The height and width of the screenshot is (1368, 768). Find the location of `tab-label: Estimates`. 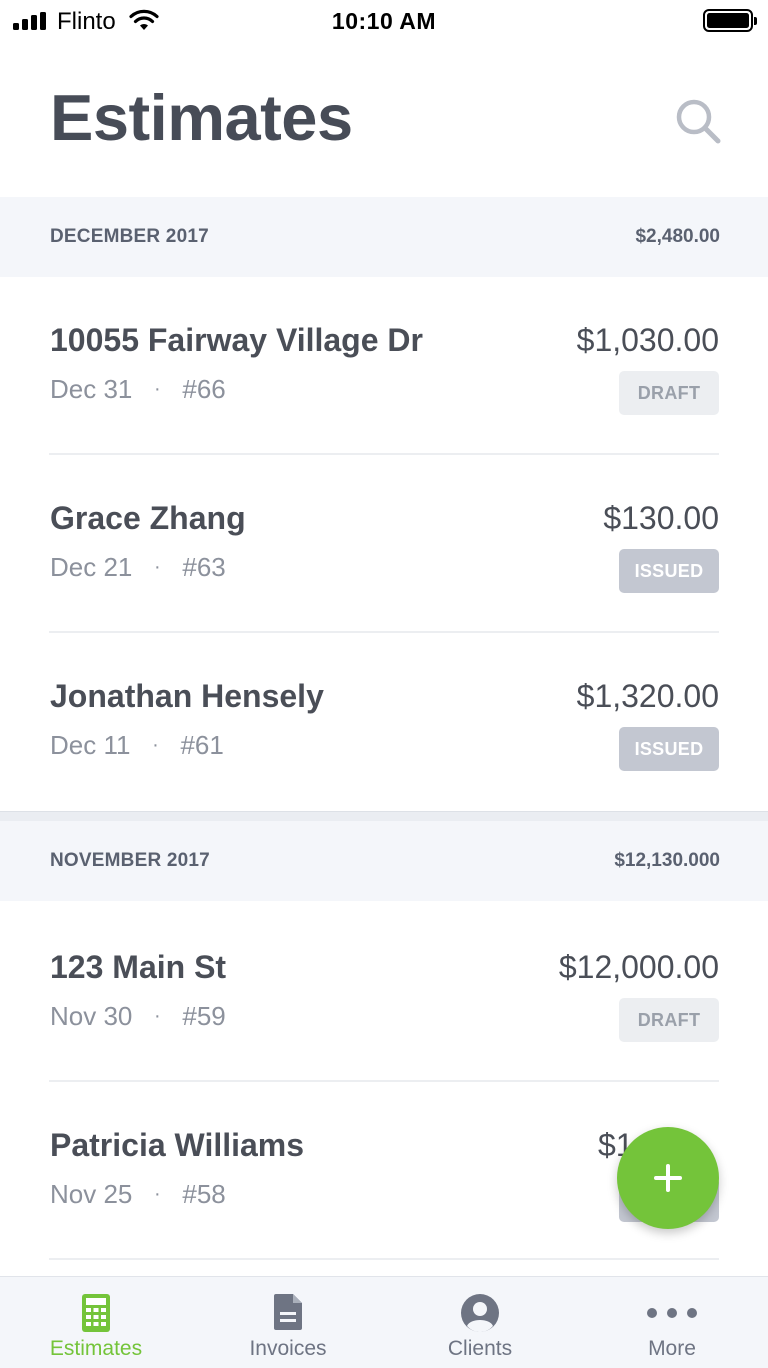

tab-label: Estimates is located at coordinates (96, 1348).